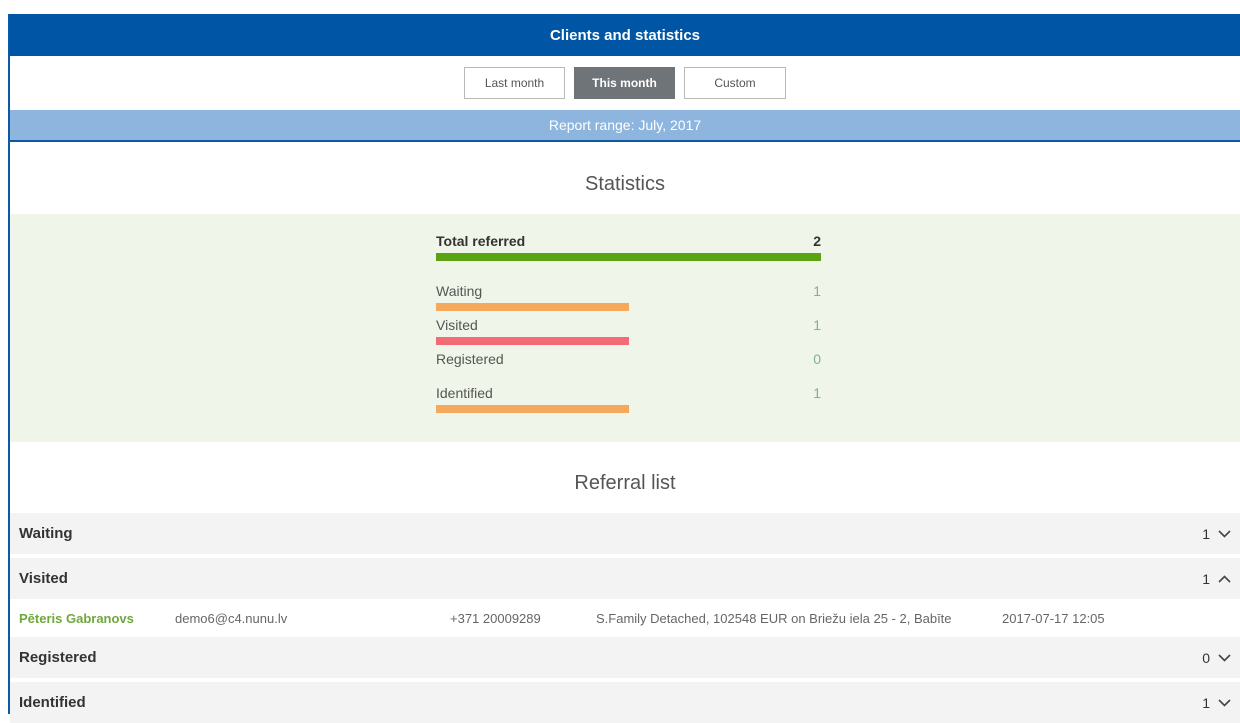 This screenshot has width=1240, height=723. Describe the element at coordinates (625, 702) in the screenshot. I see `group-identified: Identified 1` at that location.